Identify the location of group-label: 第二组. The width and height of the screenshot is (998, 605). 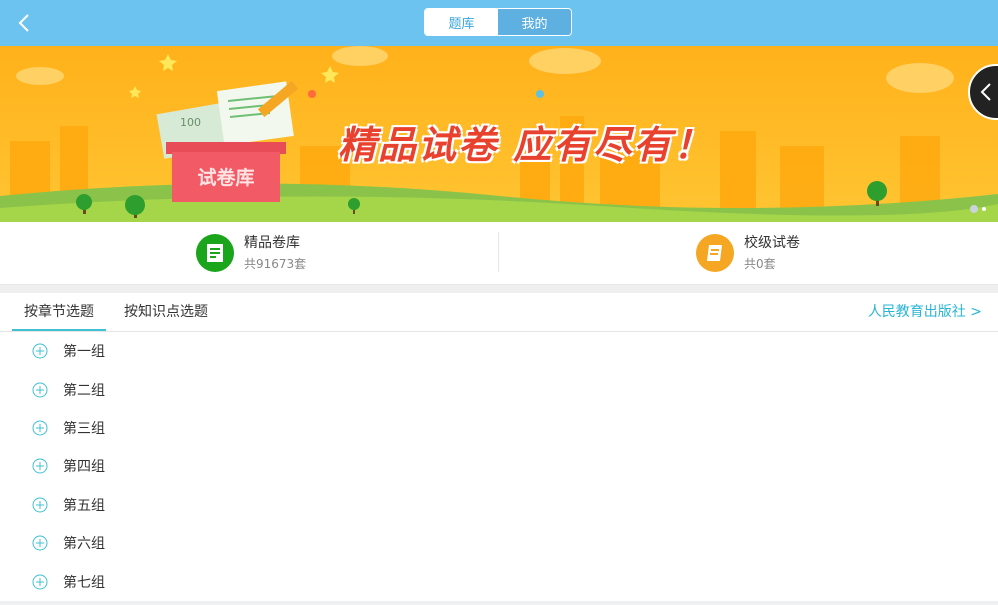
(84, 390).